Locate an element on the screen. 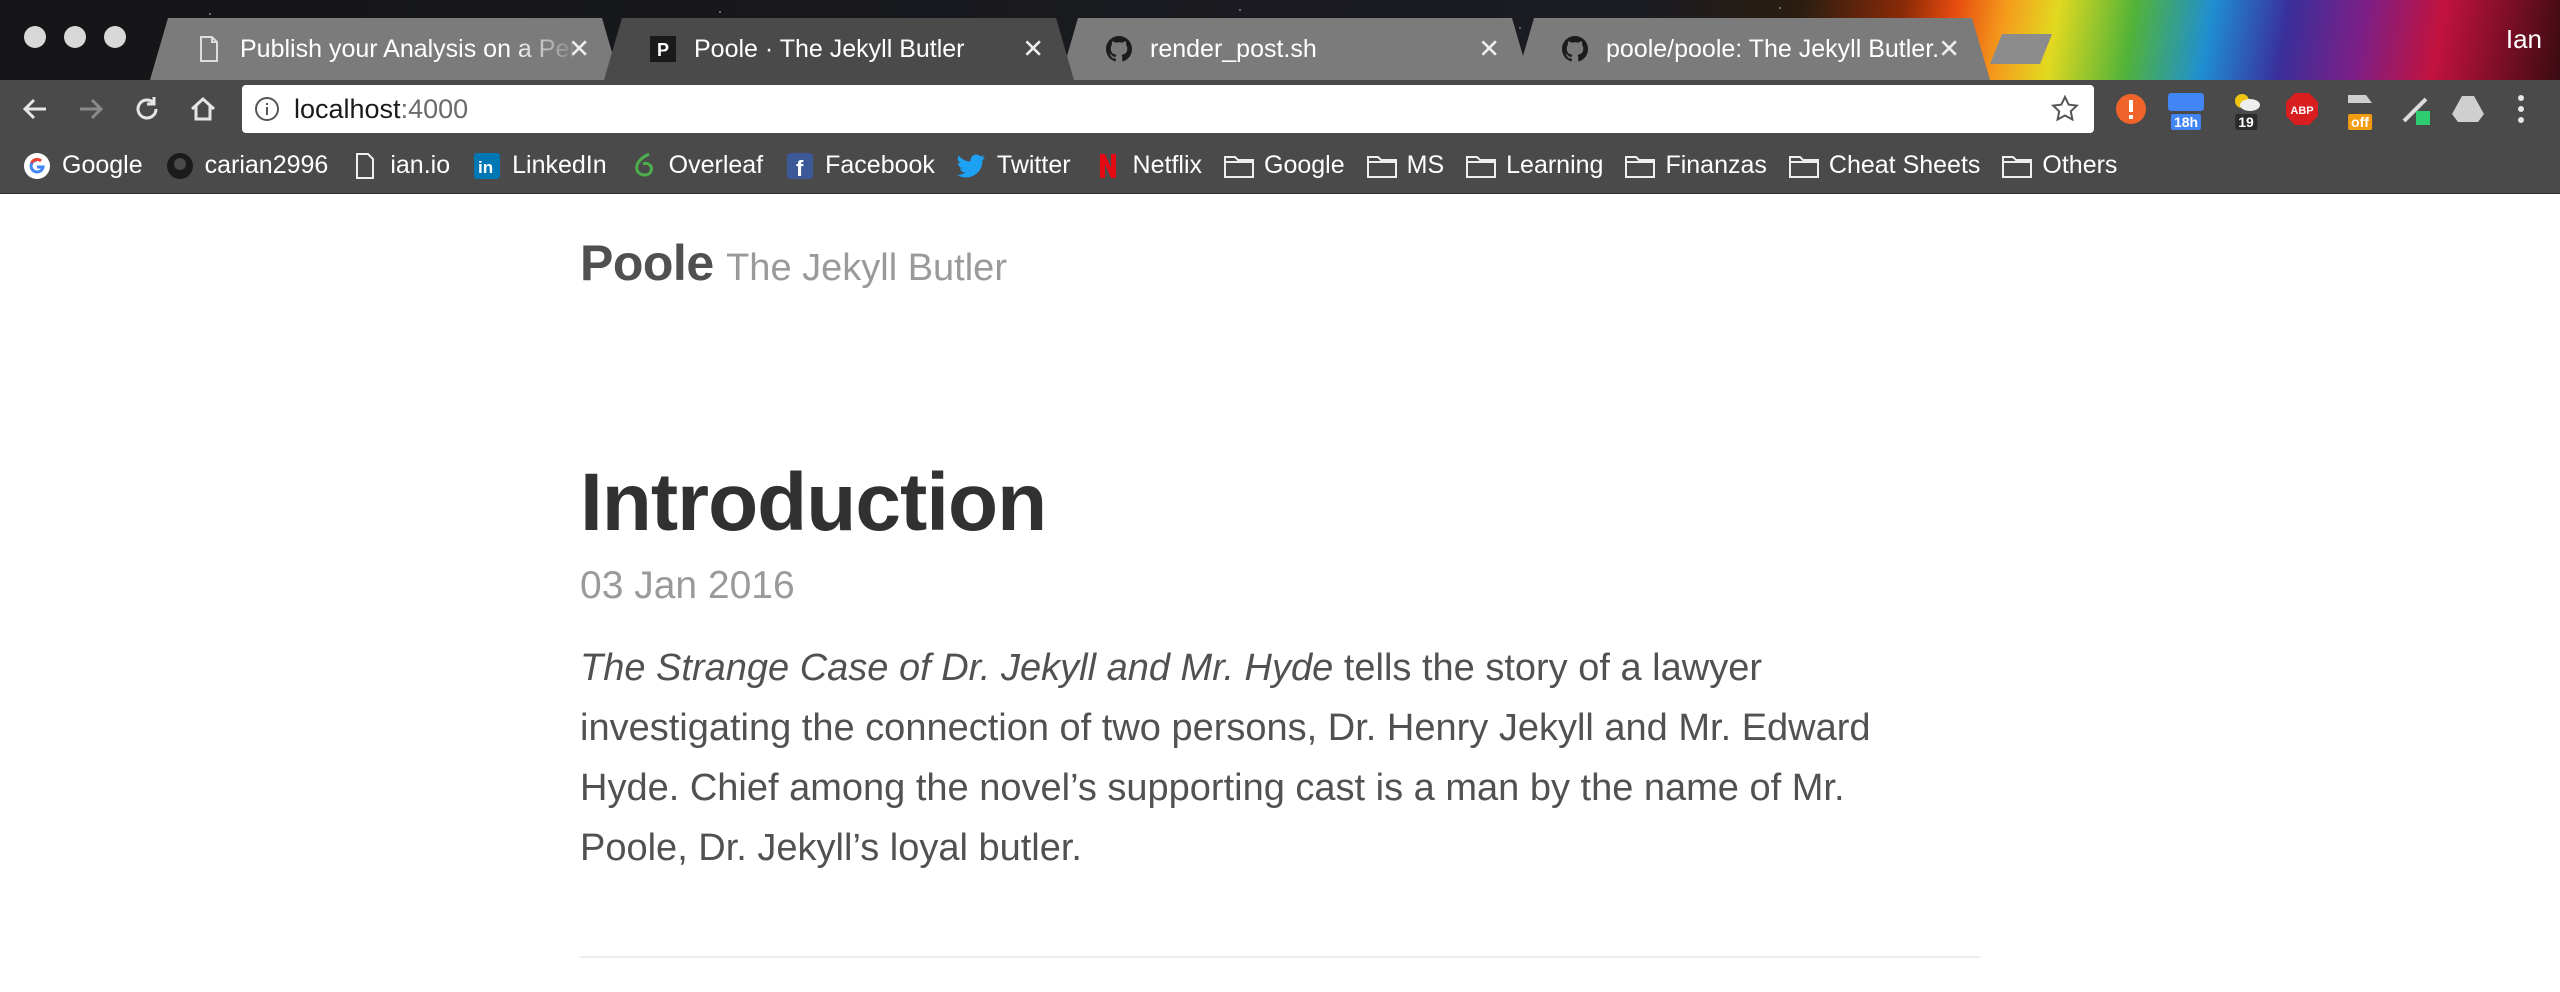 The width and height of the screenshot is (2560, 992). back-arrow-icon is located at coordinates (34, 109).